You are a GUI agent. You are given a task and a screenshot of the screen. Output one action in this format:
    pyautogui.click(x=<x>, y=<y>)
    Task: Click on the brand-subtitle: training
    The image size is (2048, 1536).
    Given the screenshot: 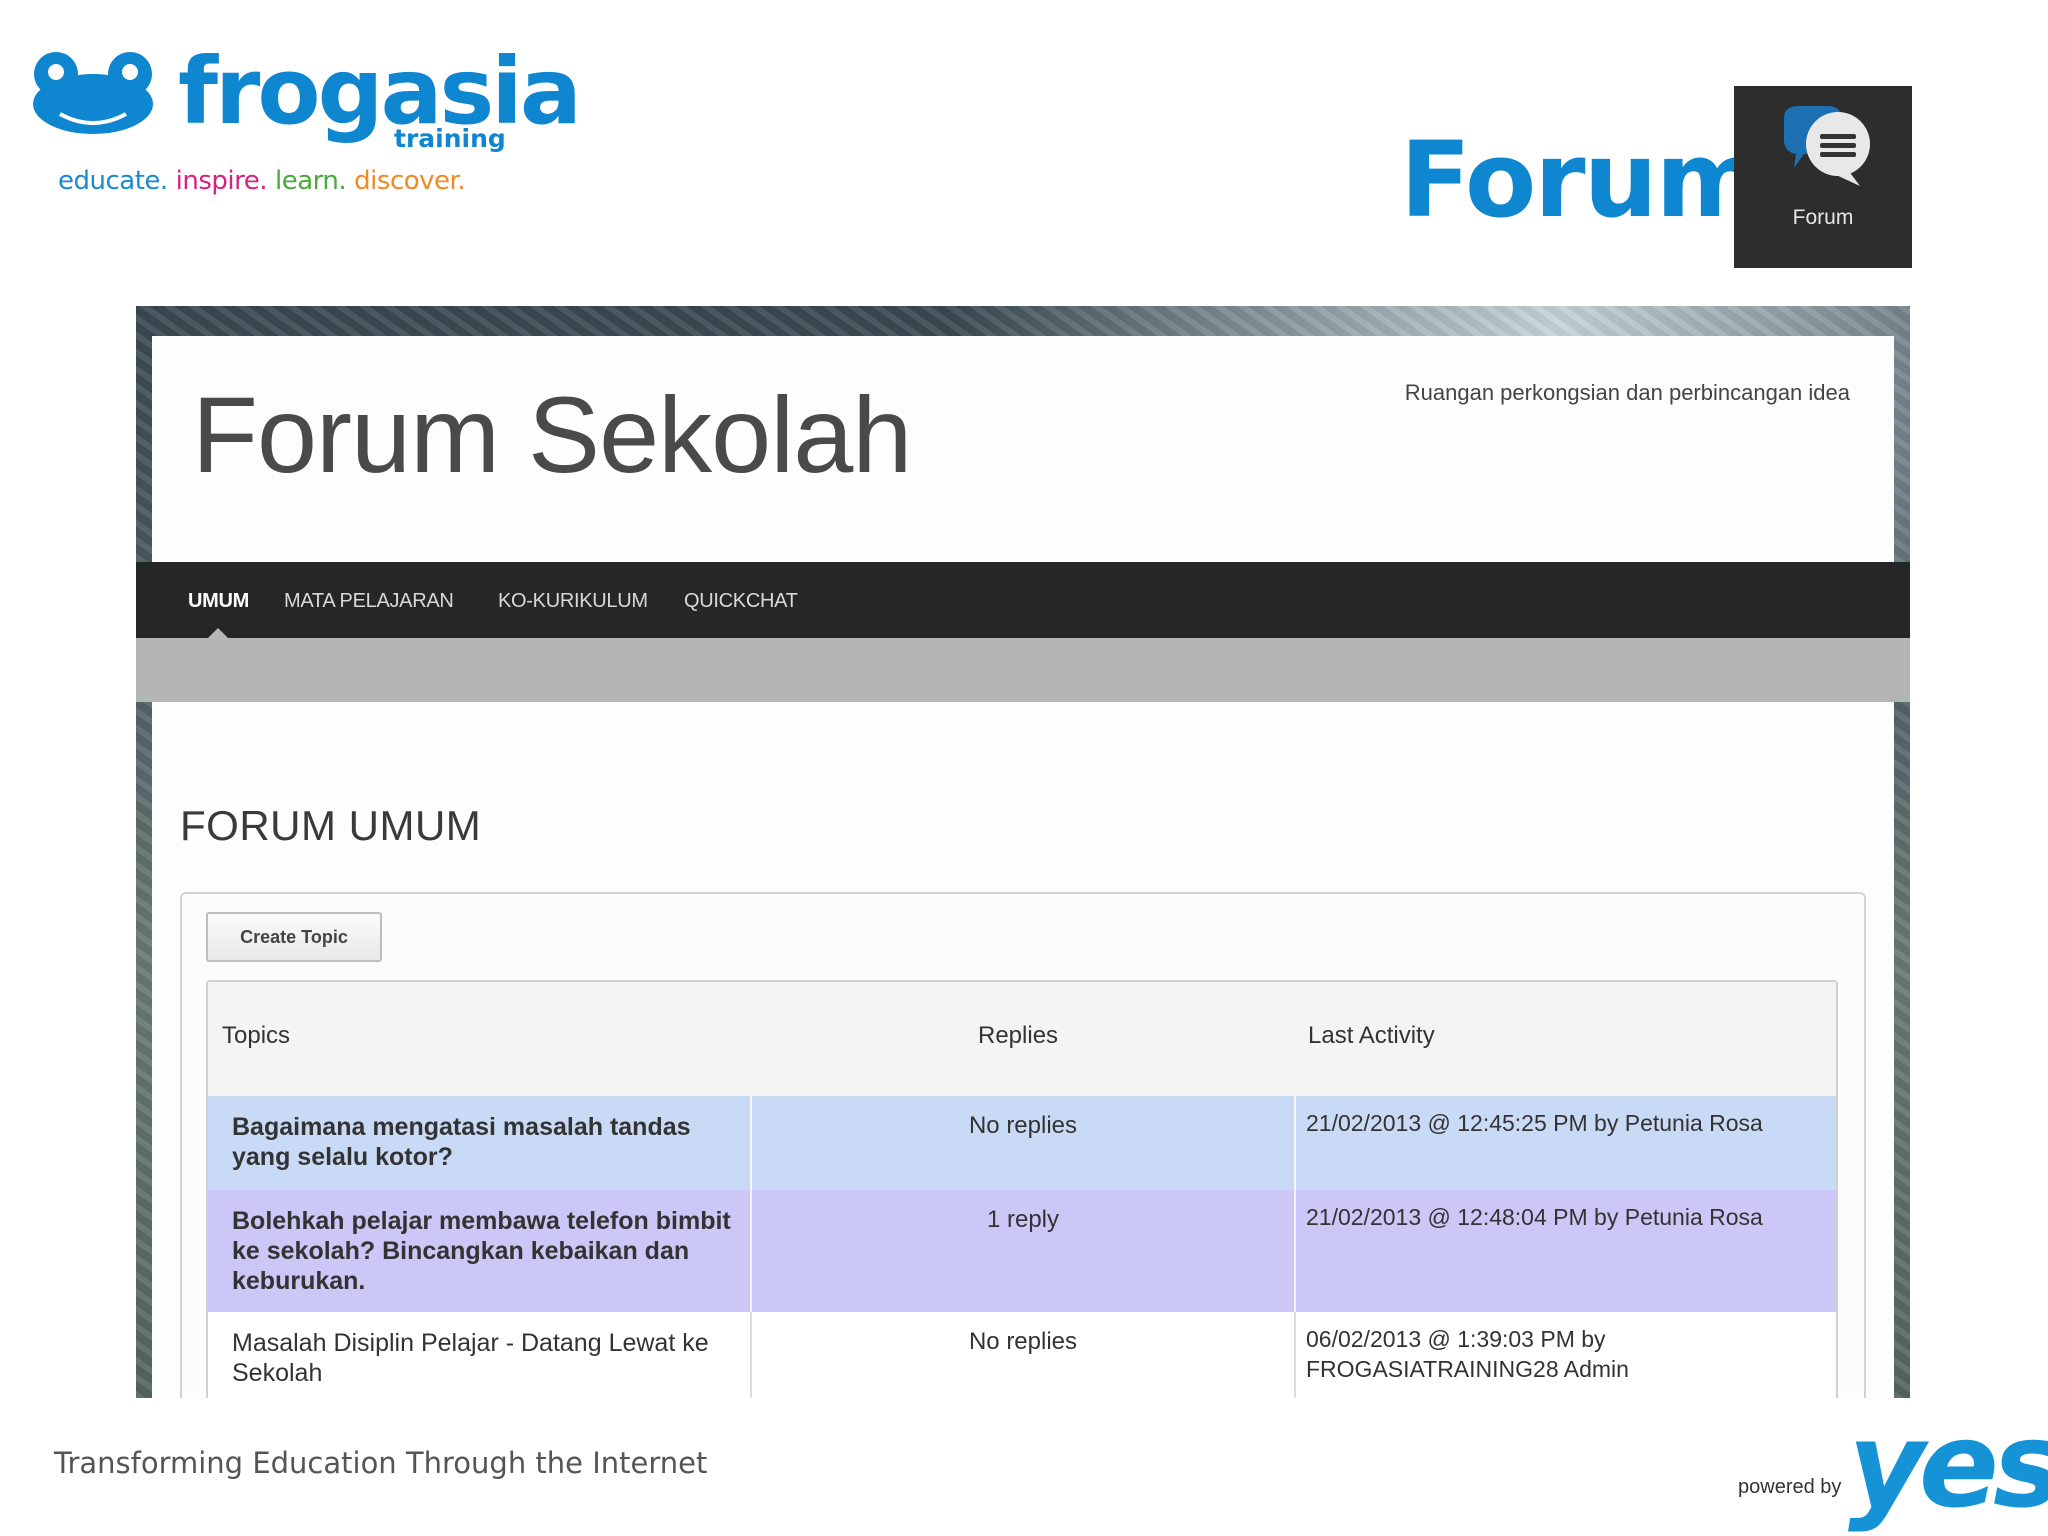 What is the action you would take?
    pyautogui.click(x=450, y=138)
    